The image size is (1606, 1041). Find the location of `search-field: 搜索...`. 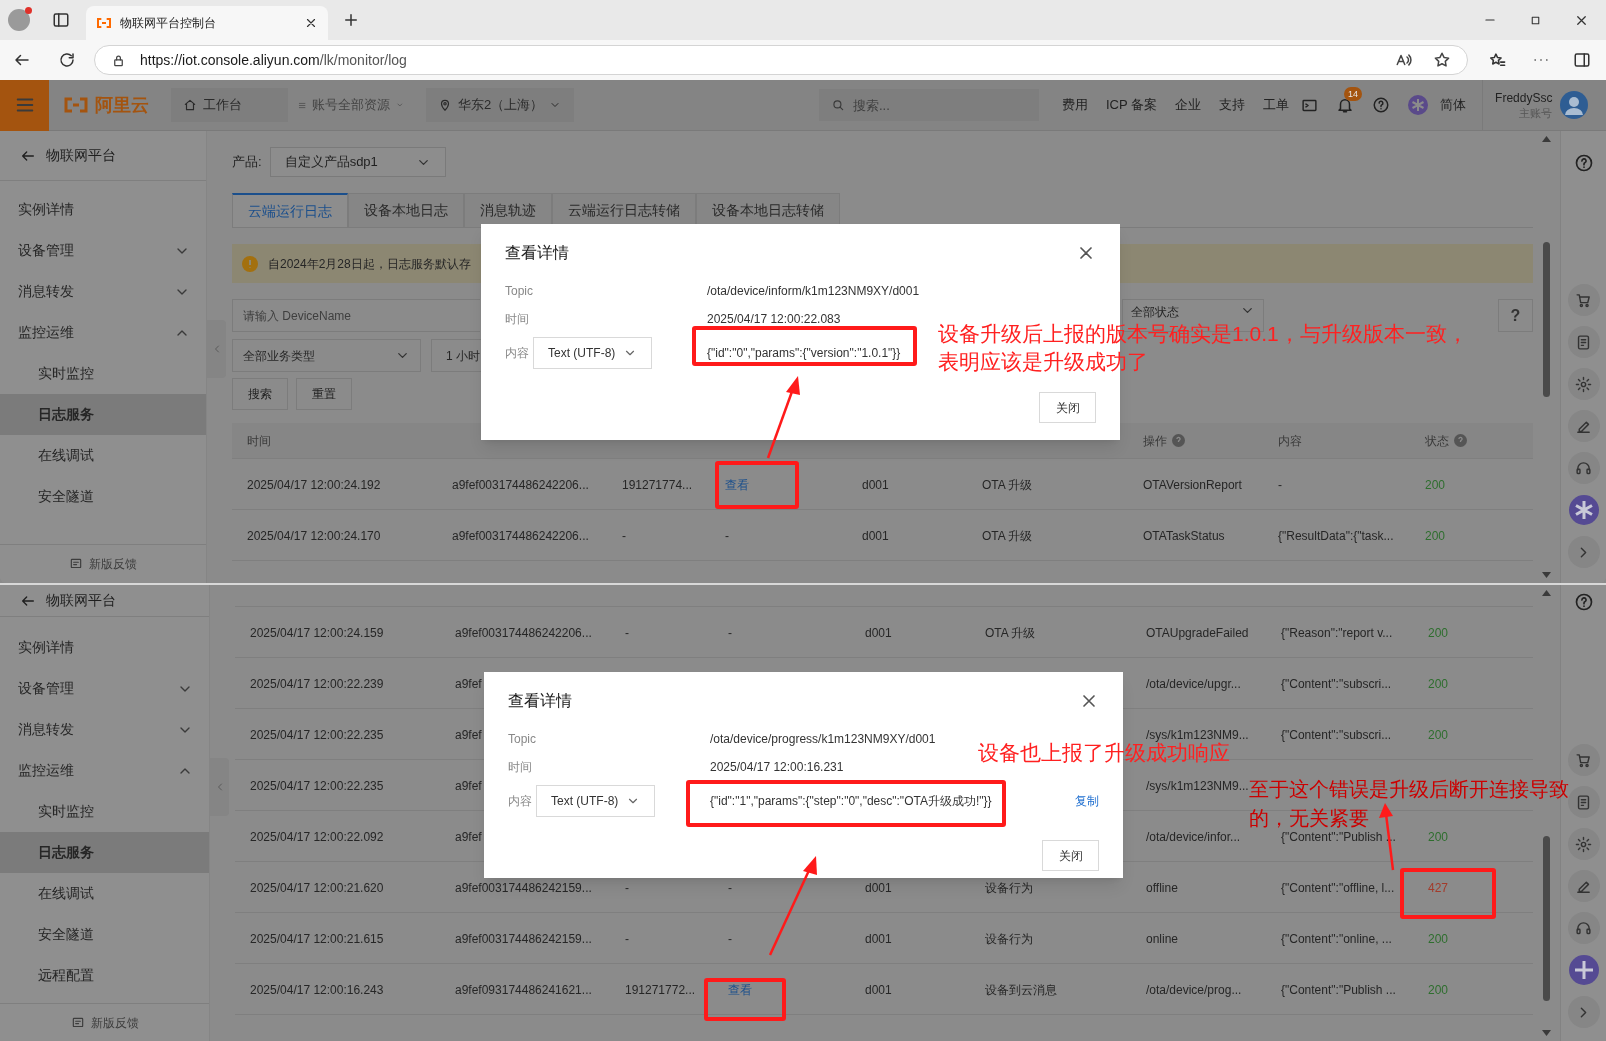

search-field: 搜索... is located at coordinates (929, 105).